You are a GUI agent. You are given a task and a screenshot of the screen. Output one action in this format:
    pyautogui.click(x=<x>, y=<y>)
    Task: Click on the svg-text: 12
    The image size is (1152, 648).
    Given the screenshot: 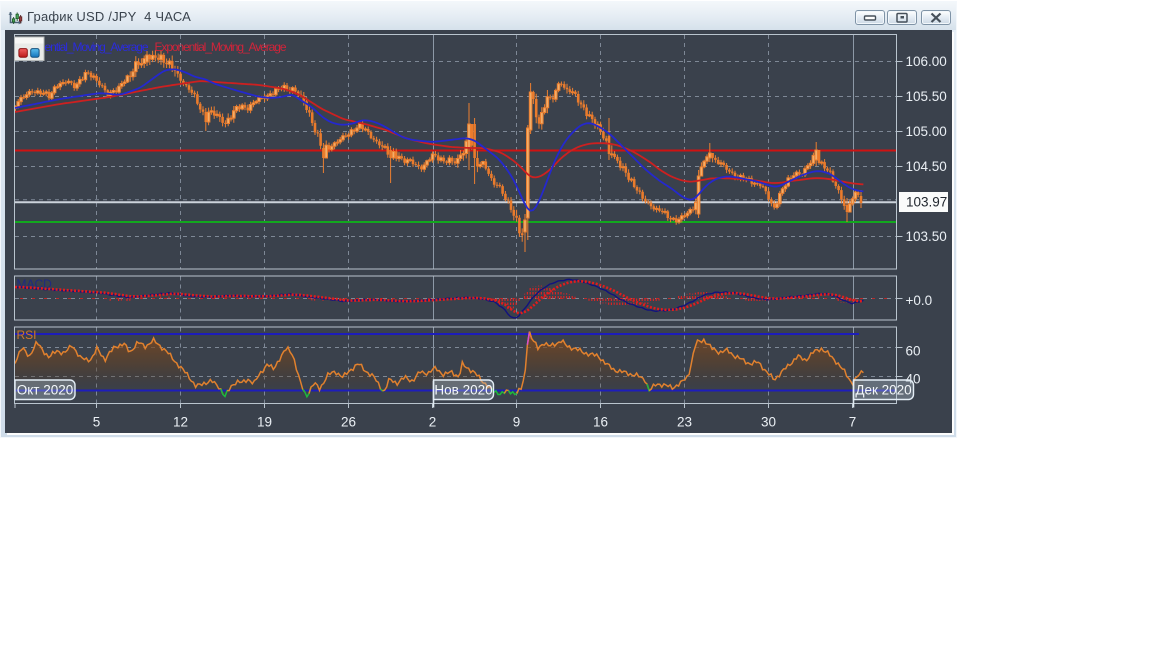 What is the action you would take?
    pyautogui.click(x=180, y=422)
    